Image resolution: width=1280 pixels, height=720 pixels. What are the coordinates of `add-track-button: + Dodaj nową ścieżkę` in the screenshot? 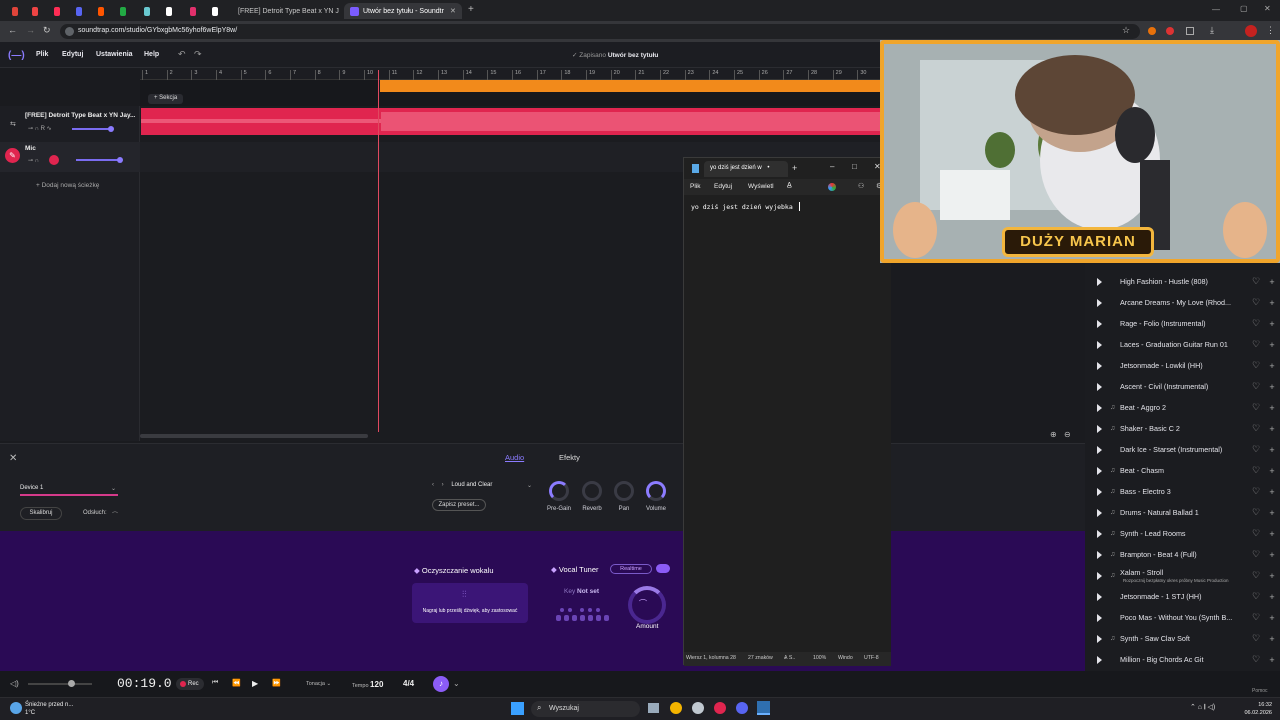 It's located at (67, 185).